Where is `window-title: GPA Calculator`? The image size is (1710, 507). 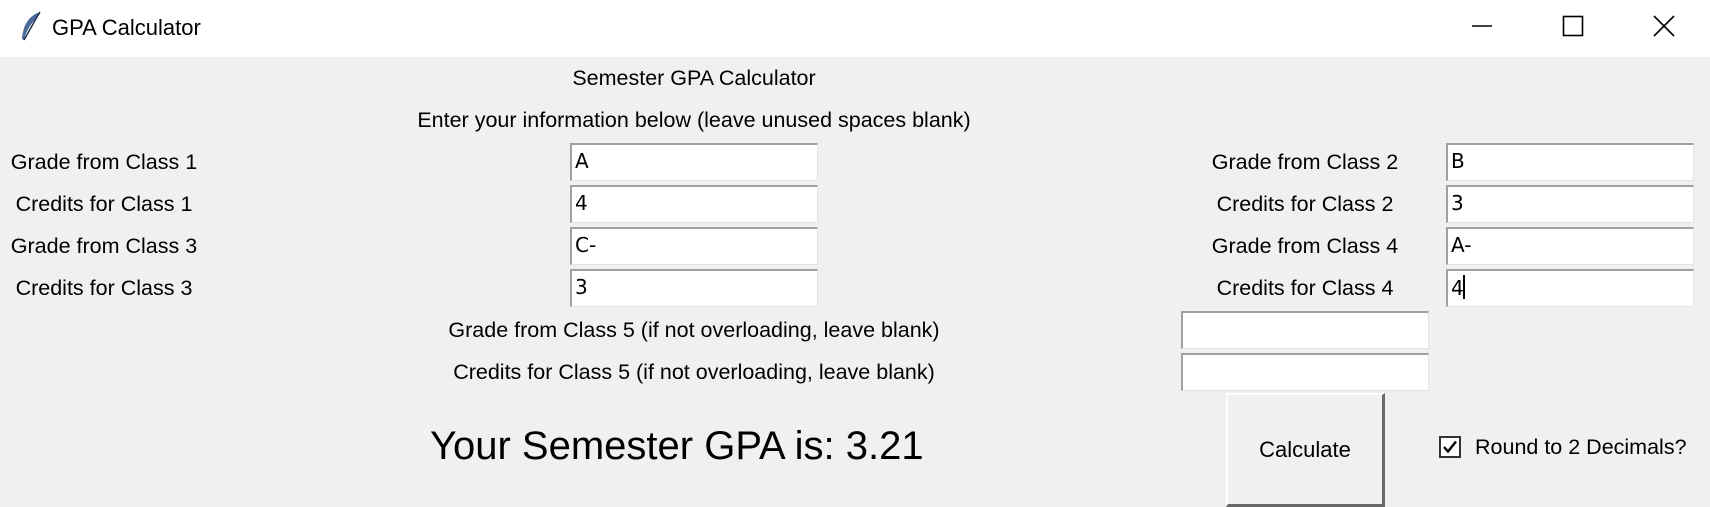
window-title: GPA Calculator is located at coordinates (126, 27).